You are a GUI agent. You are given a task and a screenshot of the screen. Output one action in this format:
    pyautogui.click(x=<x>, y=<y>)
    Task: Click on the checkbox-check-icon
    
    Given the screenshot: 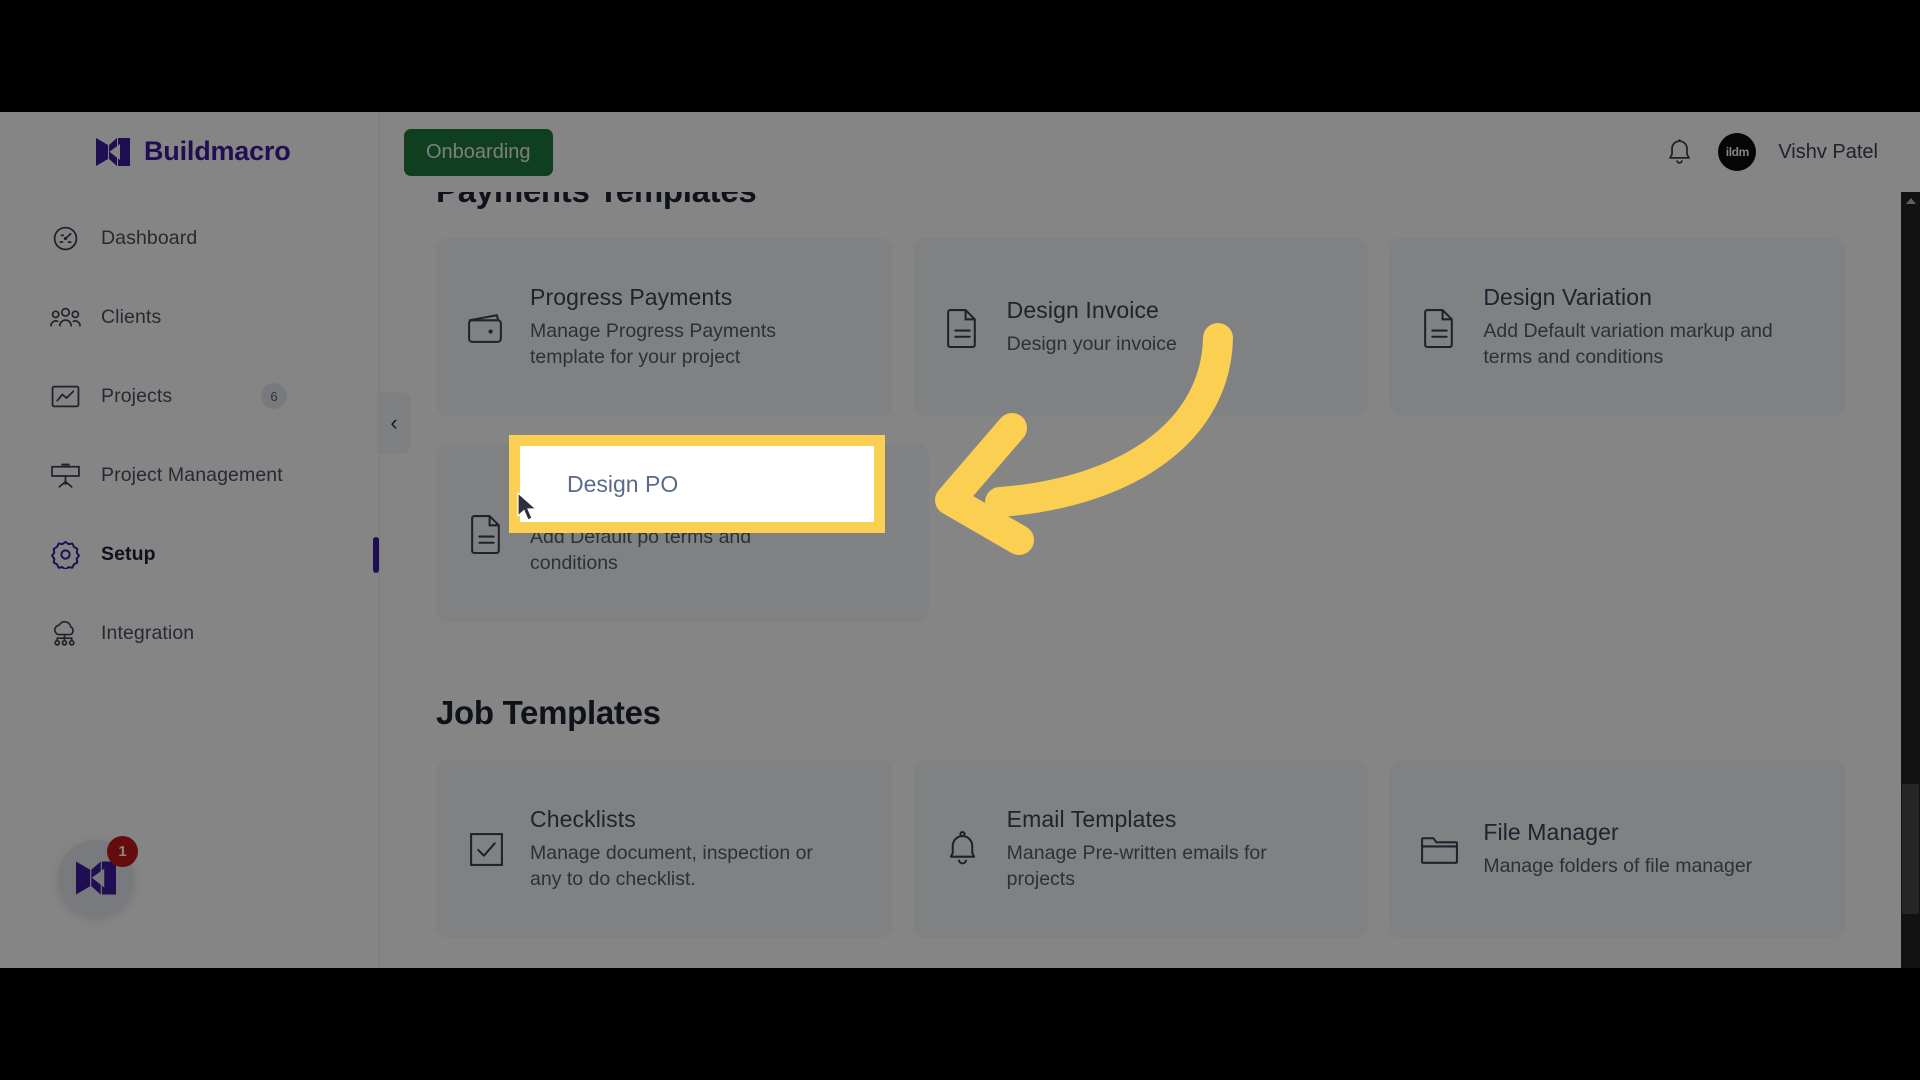 What is the action you would take?
    pyautogui.click(x=486, y=849)
    